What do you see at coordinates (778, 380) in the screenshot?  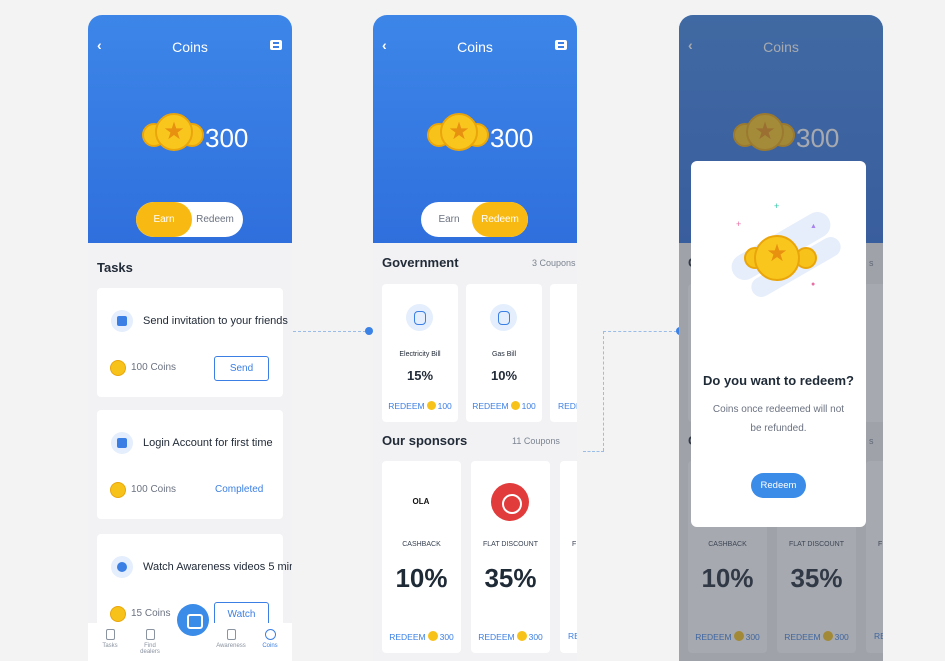 I see `dialog-question: Do you want to redeem?` at bounding box center [778, 380].